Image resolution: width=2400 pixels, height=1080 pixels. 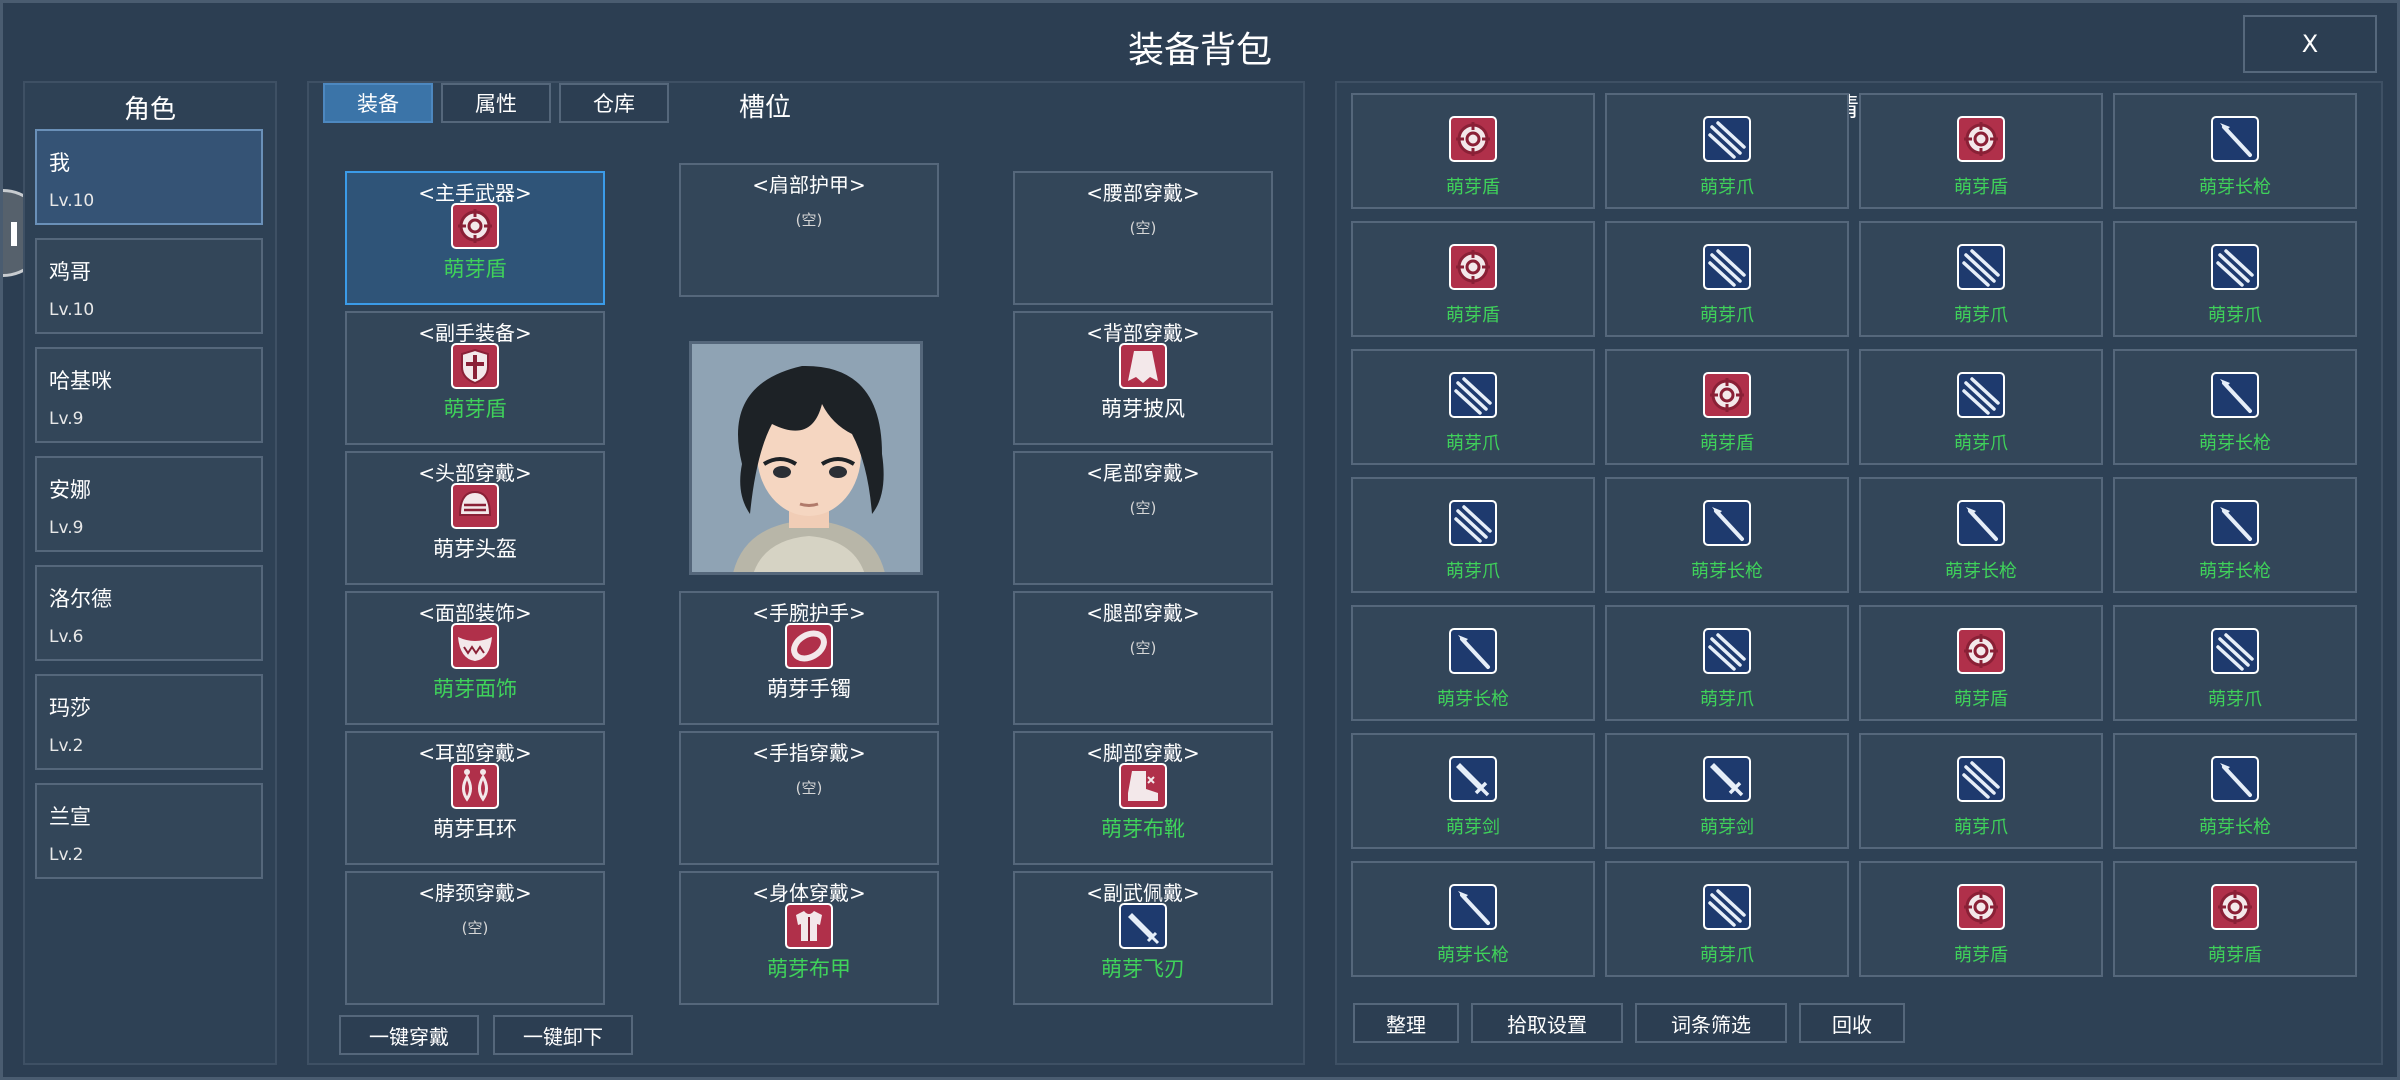 What do you see at coordinates (1473, 827) in the screenshot?
I see `inventory-item-name: 萌芽剑` at bounding box center [1473, 827].